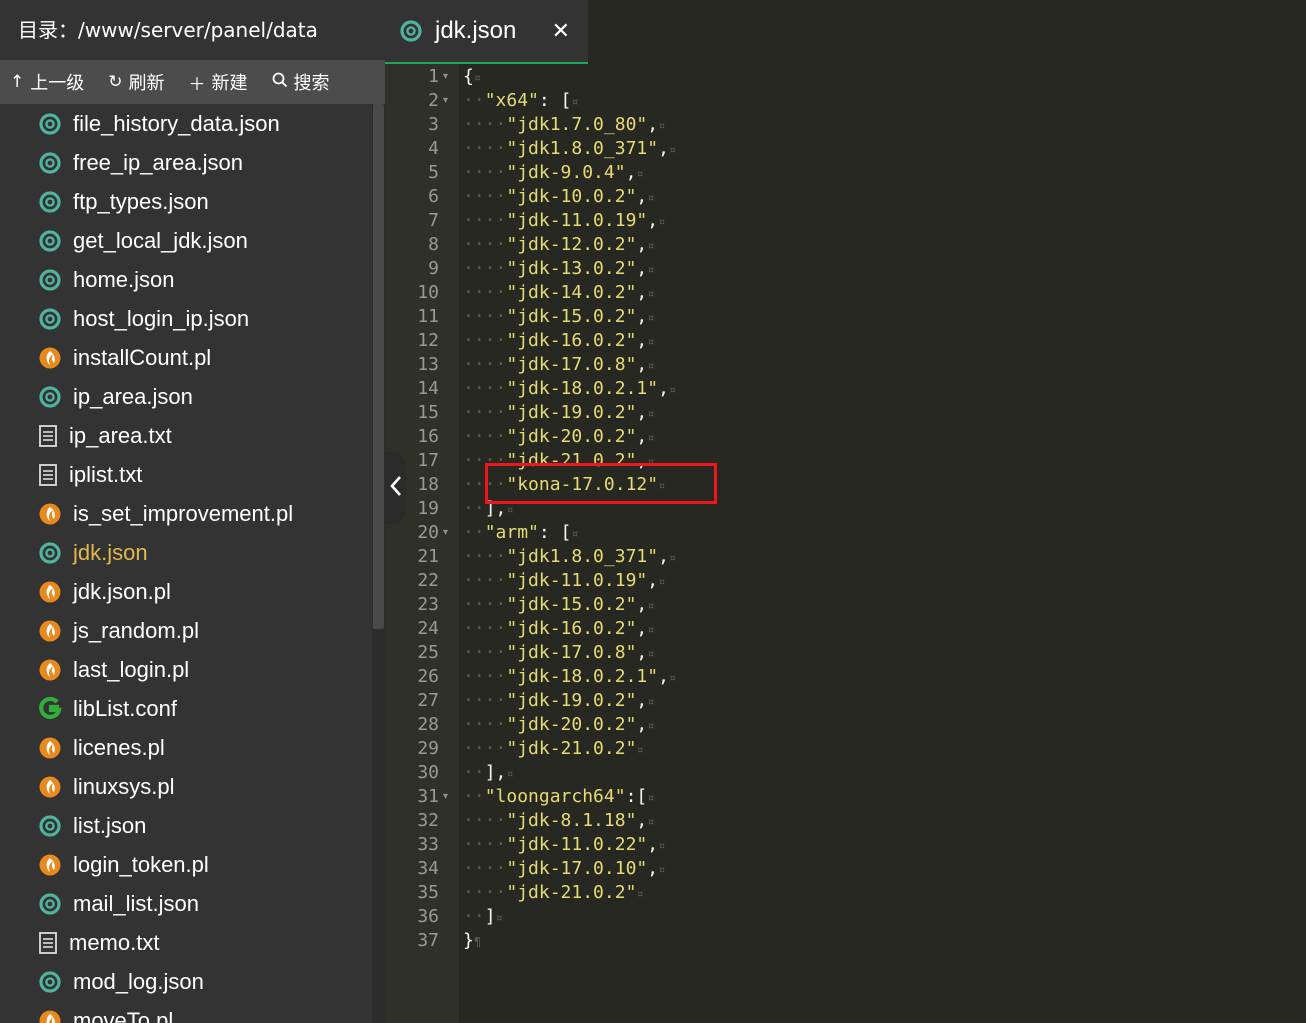 The height and width of the screenshot is (1023, 1306). I want to click on line-number: 33, so click(428, 844).